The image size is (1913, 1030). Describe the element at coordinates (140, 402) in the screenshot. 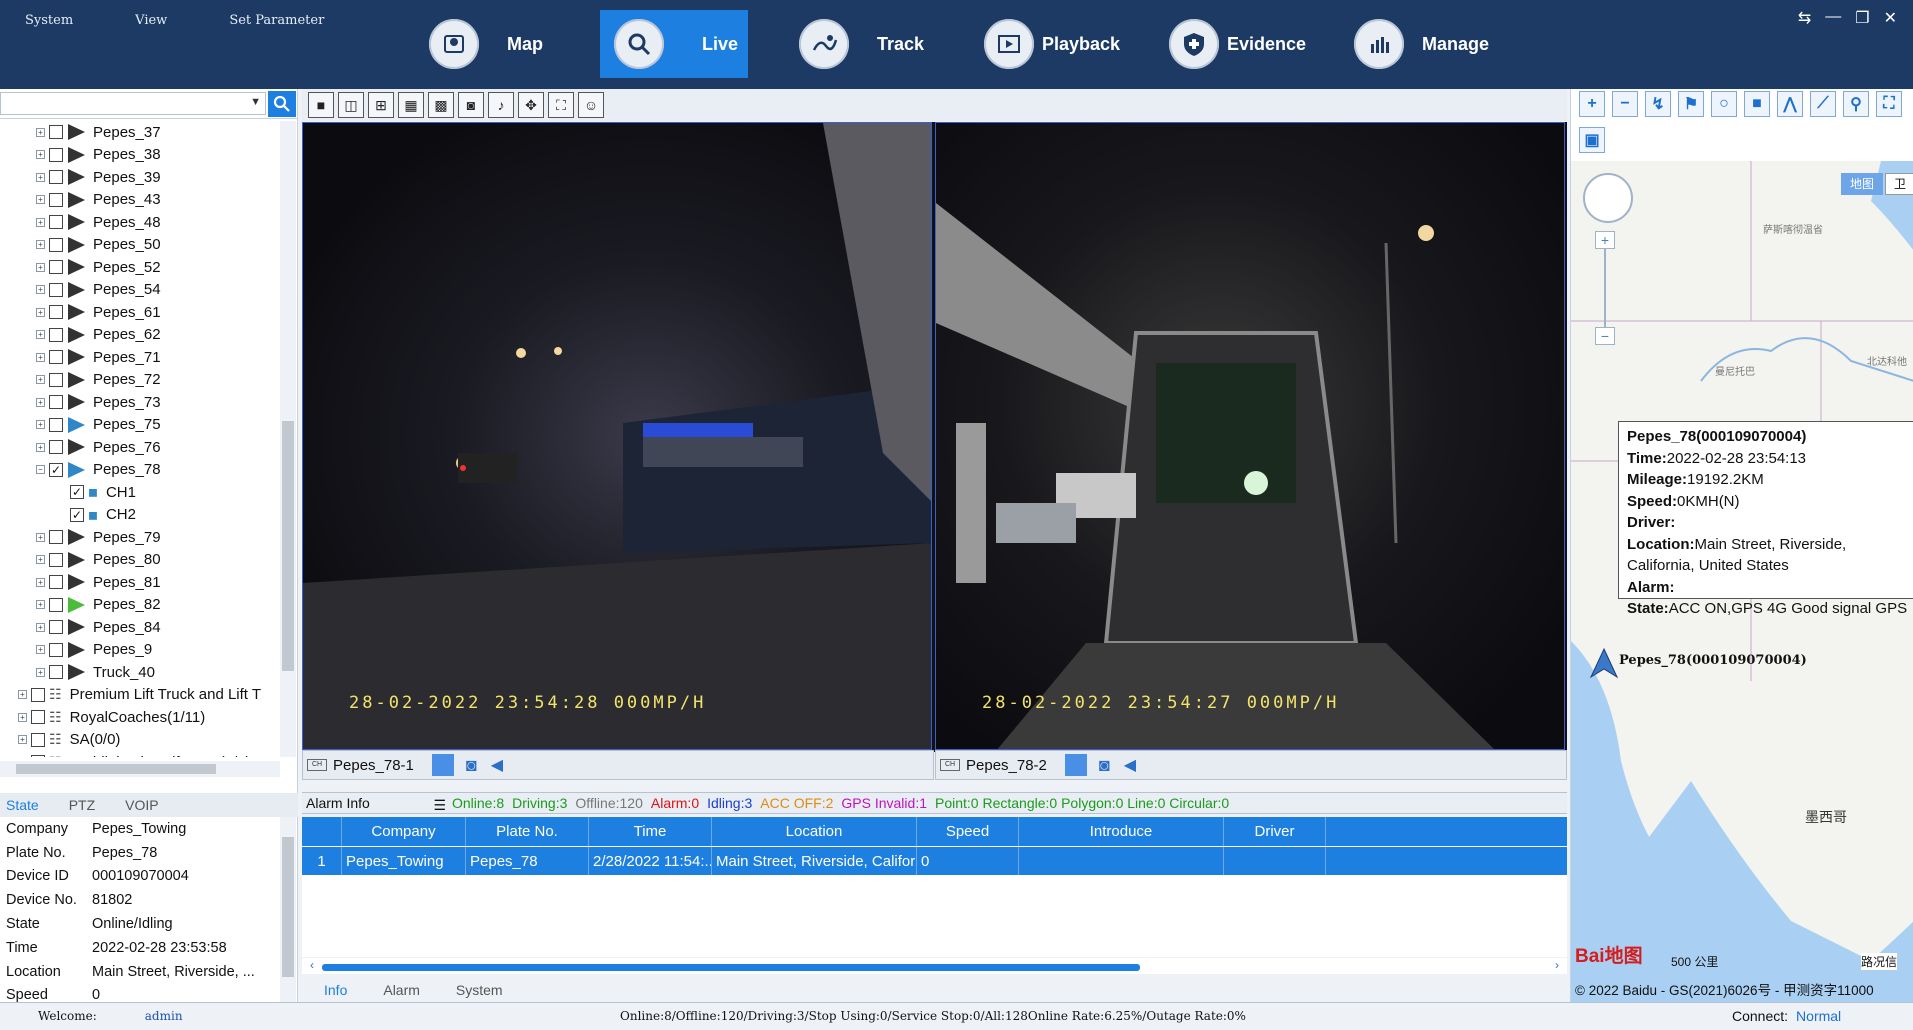

I see `tree-vehicle-item: + Pepes_73` at that location.